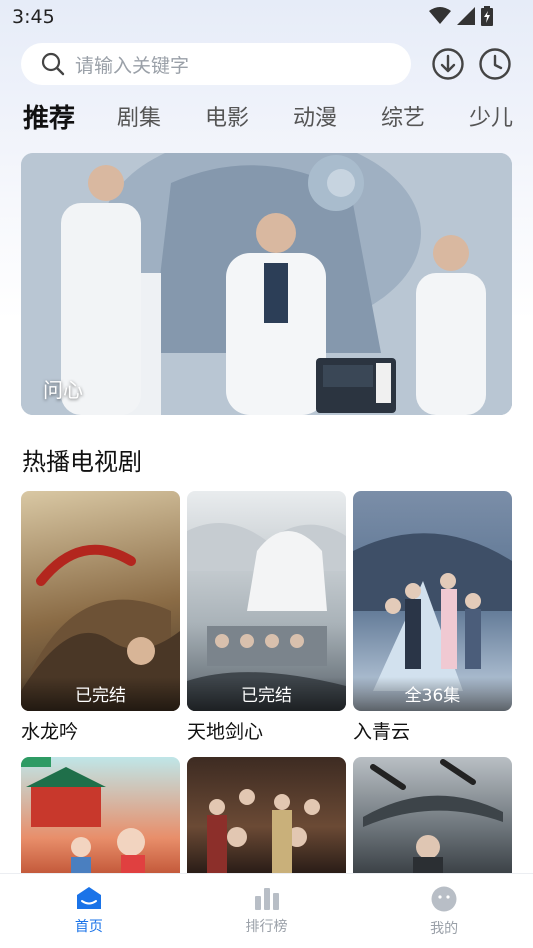 This screenshot has width=533, height=948. What do you see at coordinates (49, 117) in the screenshot?
I see `tab-recommend: 推荐` at bounding box center [49, 117].